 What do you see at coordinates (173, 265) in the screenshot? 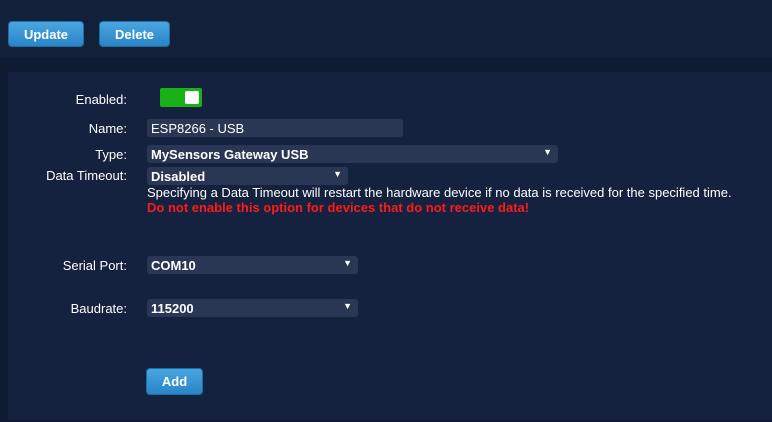
I see `serial-port-select-value: COM10` at bounding box center [173, 265].